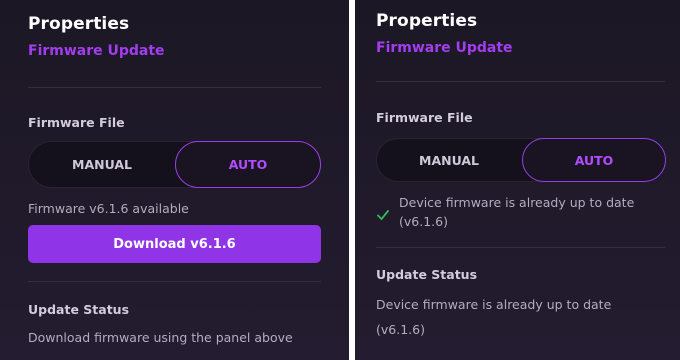  What do you see at coordinates (108, 208) in the screenshot?
I see `firmware-available-text: Firmware v6.1.6 available` at bounding box center [108, 208].